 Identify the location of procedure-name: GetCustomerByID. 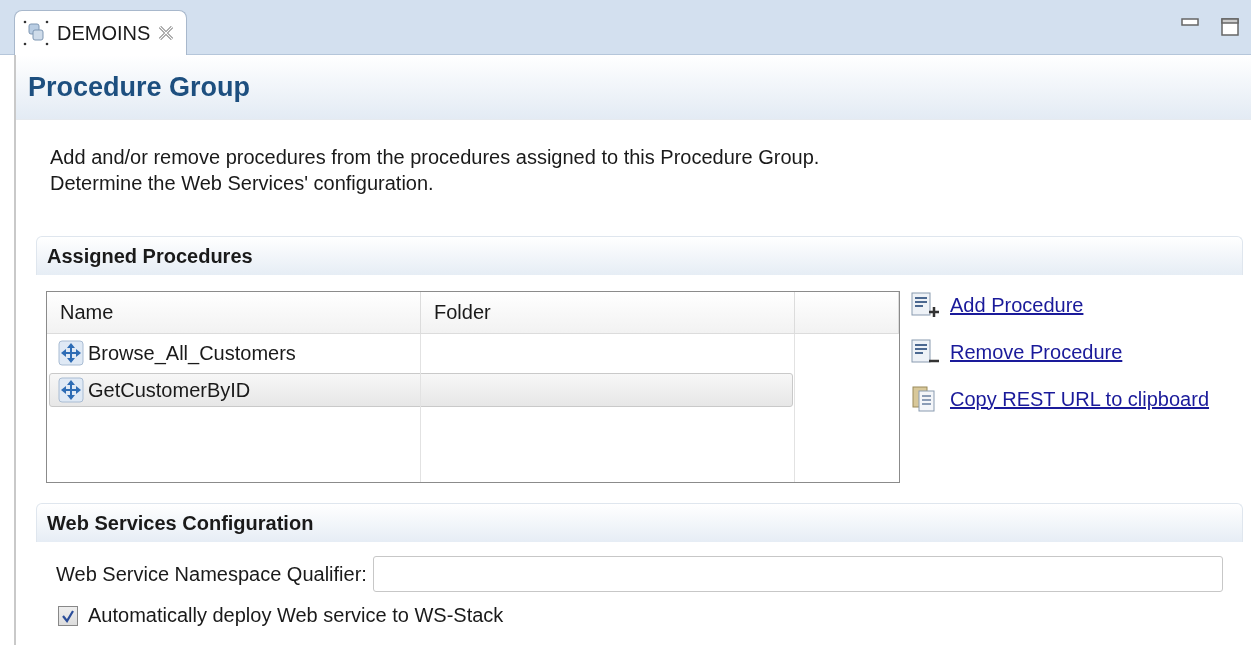
(169, 390).